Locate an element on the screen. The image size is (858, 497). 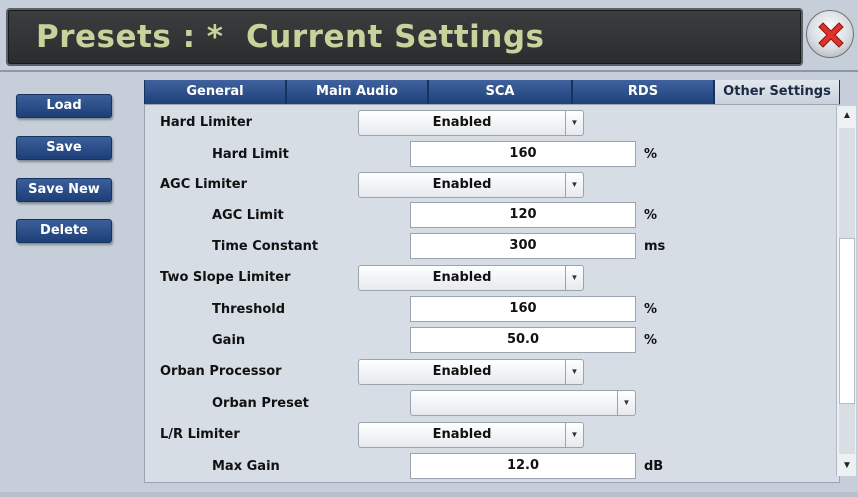
close-icon is located at coordinates (831, 35).